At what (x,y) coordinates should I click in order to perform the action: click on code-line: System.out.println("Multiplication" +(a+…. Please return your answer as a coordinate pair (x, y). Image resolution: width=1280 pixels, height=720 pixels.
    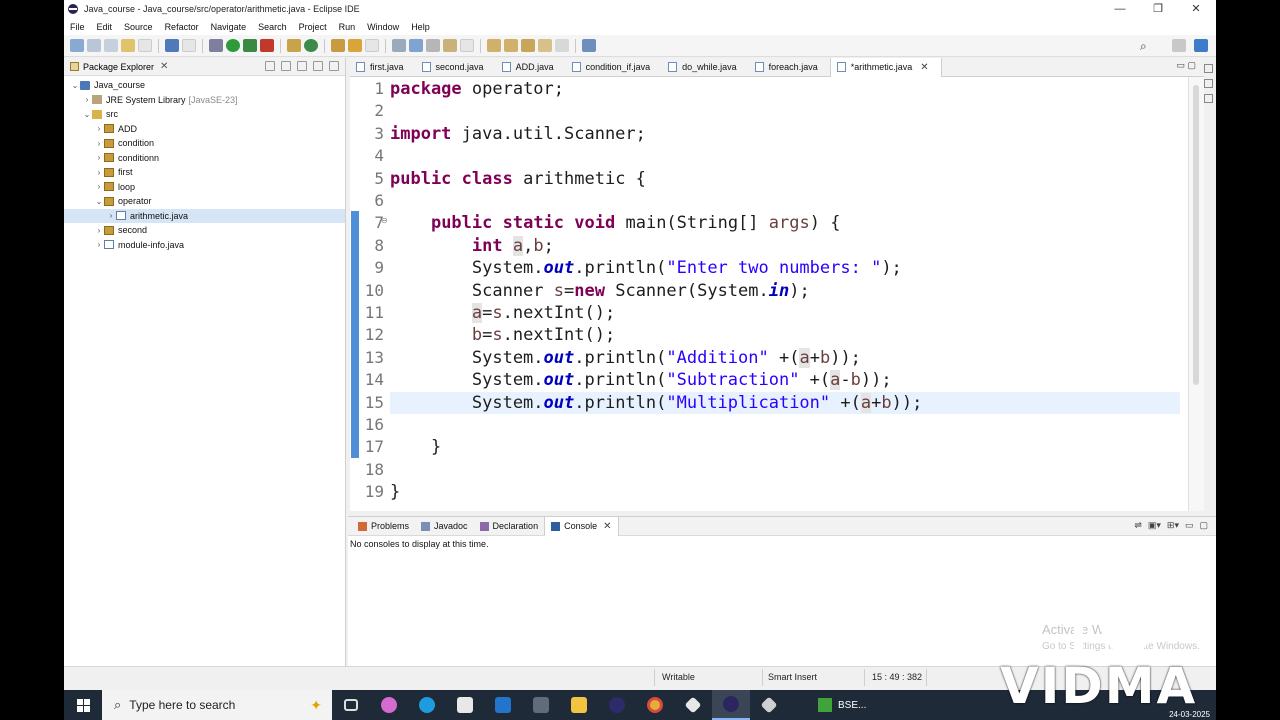
    Looking at the image, I should click on (785, 402).